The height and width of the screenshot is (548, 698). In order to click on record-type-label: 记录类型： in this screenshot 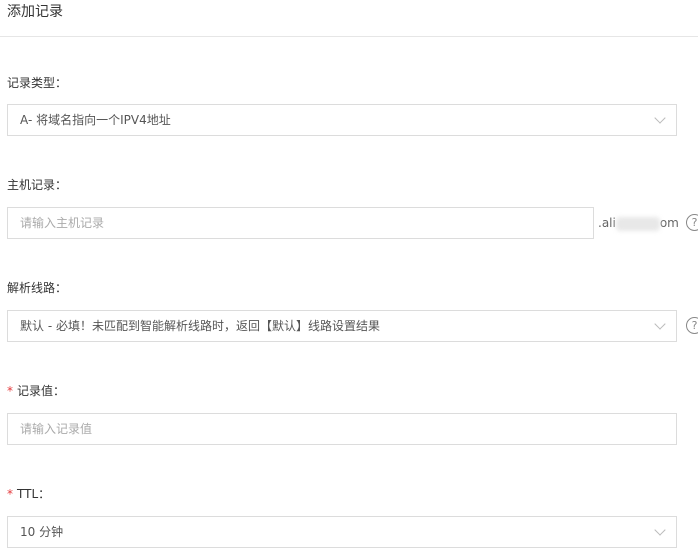, I will do `click(37, 83)`.